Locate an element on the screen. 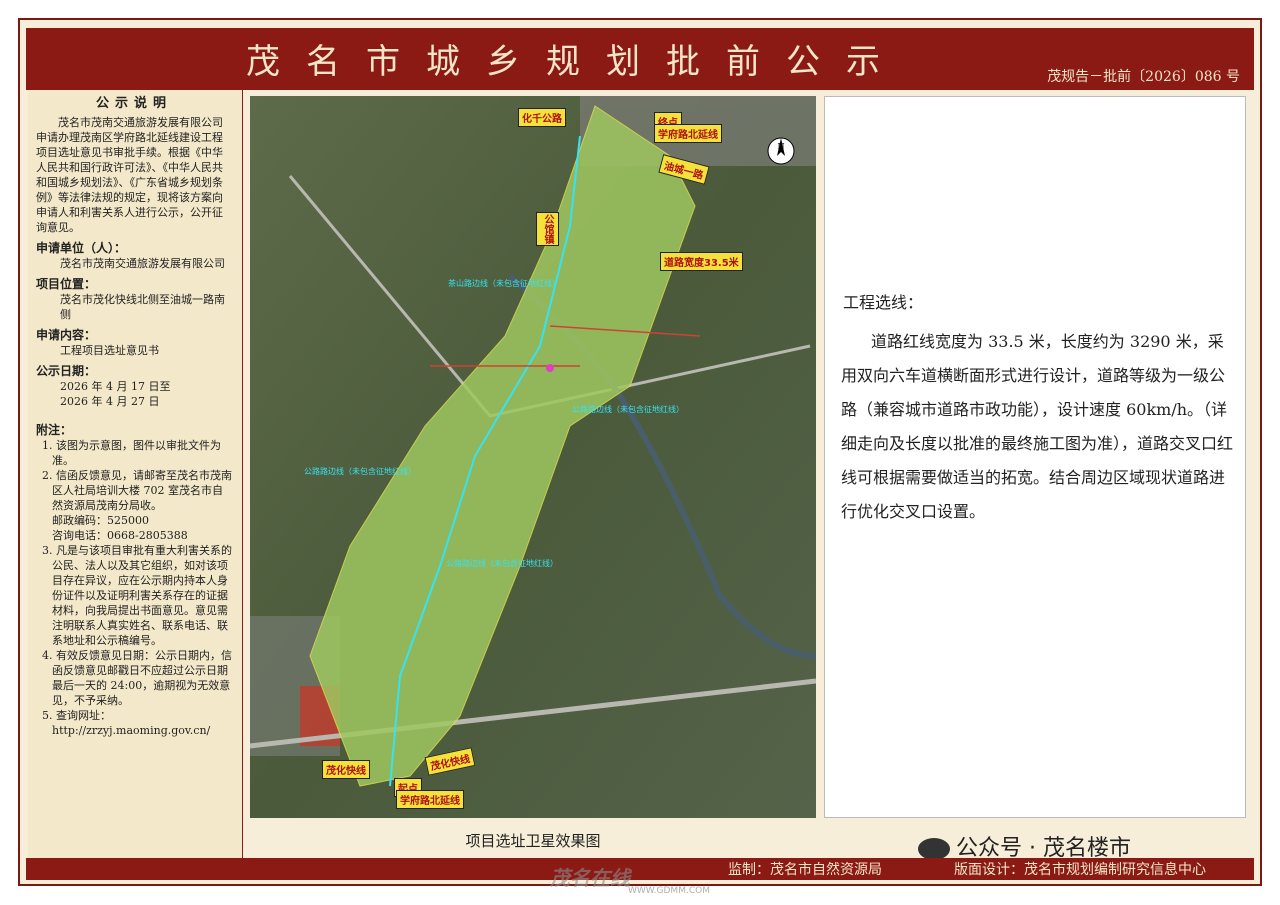  note-item: 咨询电话：0668-2805388 is located at coordinates (120, 535).